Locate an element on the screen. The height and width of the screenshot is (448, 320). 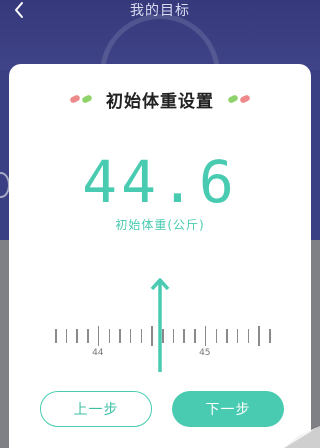
weight-value: 44.6 is located at coordinates (160, 182).